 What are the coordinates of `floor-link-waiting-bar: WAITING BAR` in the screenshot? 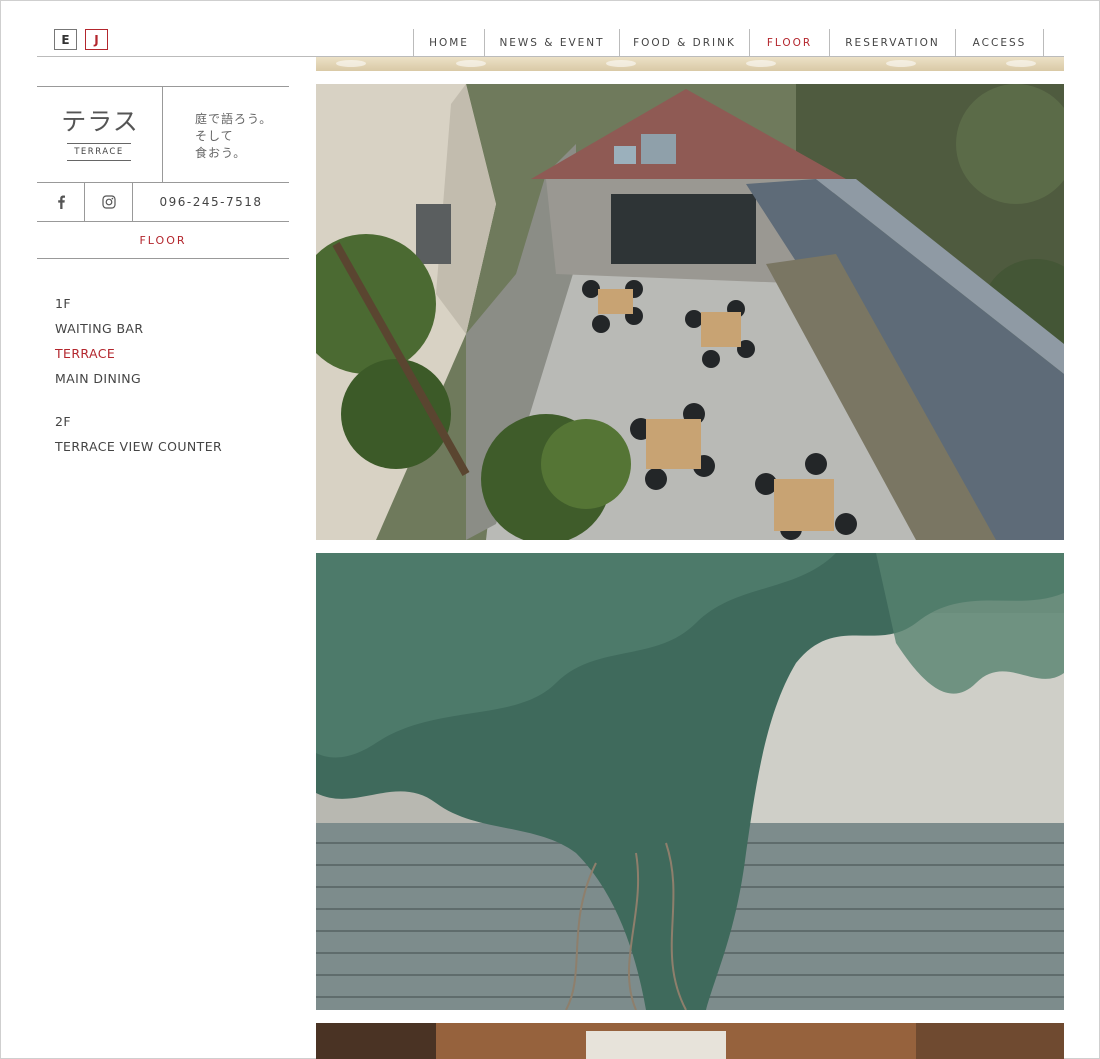 It's located at (138, 328).